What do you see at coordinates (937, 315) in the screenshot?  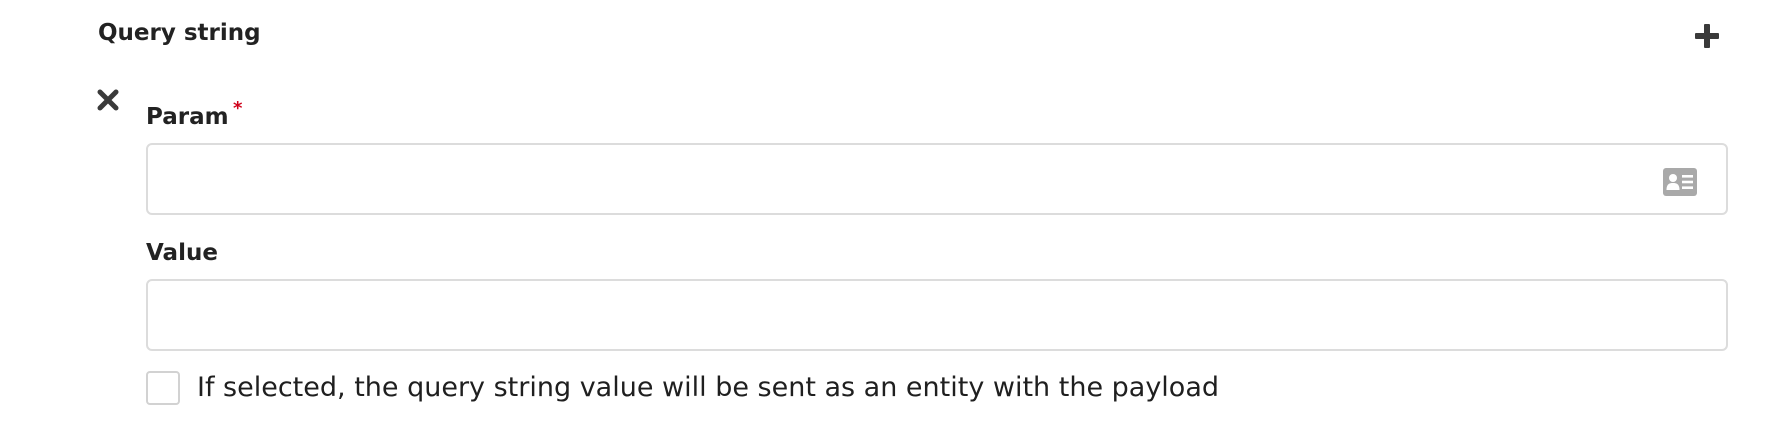 I see `value-input` at bounding box center [937, 315].